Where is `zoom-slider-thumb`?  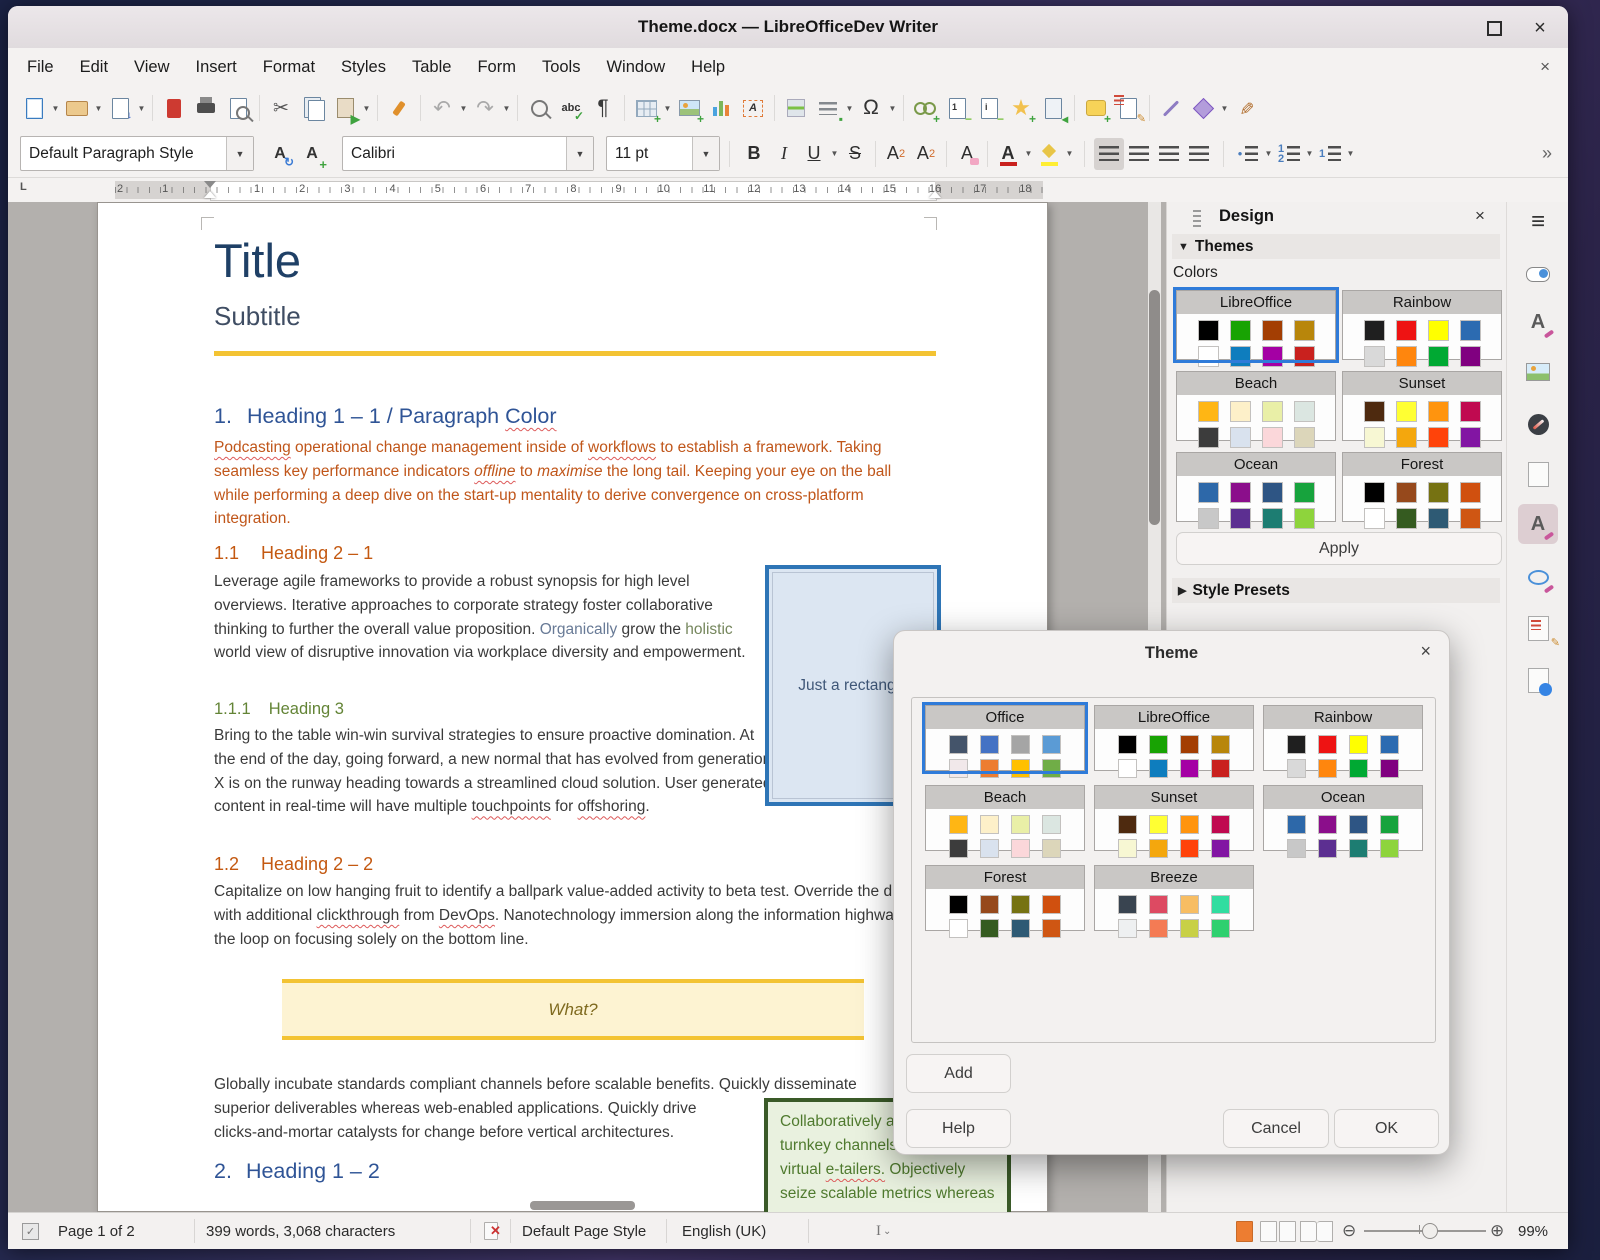 zoom-slider-thumb is located at coordinates (1430, 1231).